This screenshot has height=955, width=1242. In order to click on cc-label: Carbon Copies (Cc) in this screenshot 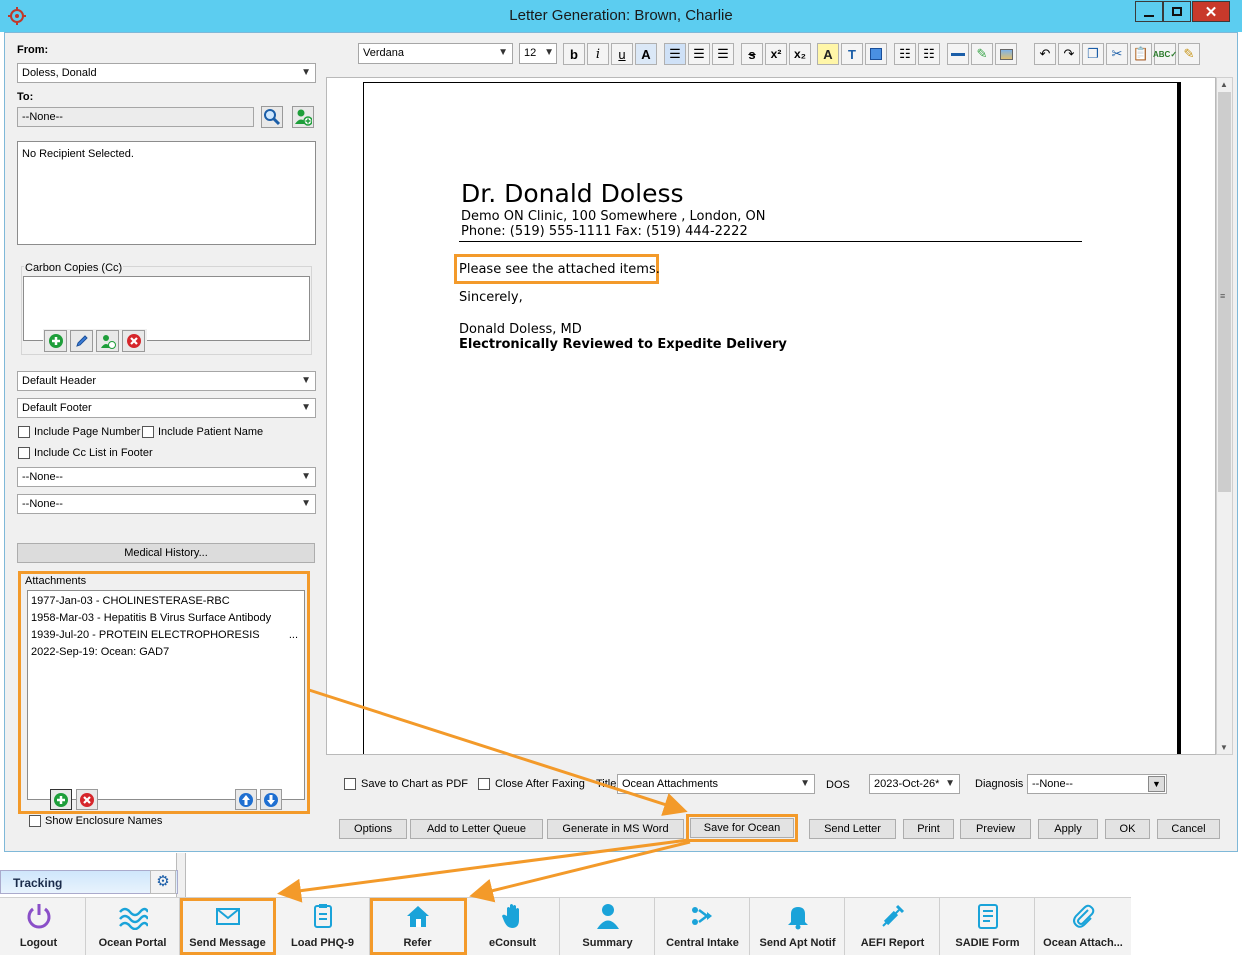, I will do `click(74, 268)`.